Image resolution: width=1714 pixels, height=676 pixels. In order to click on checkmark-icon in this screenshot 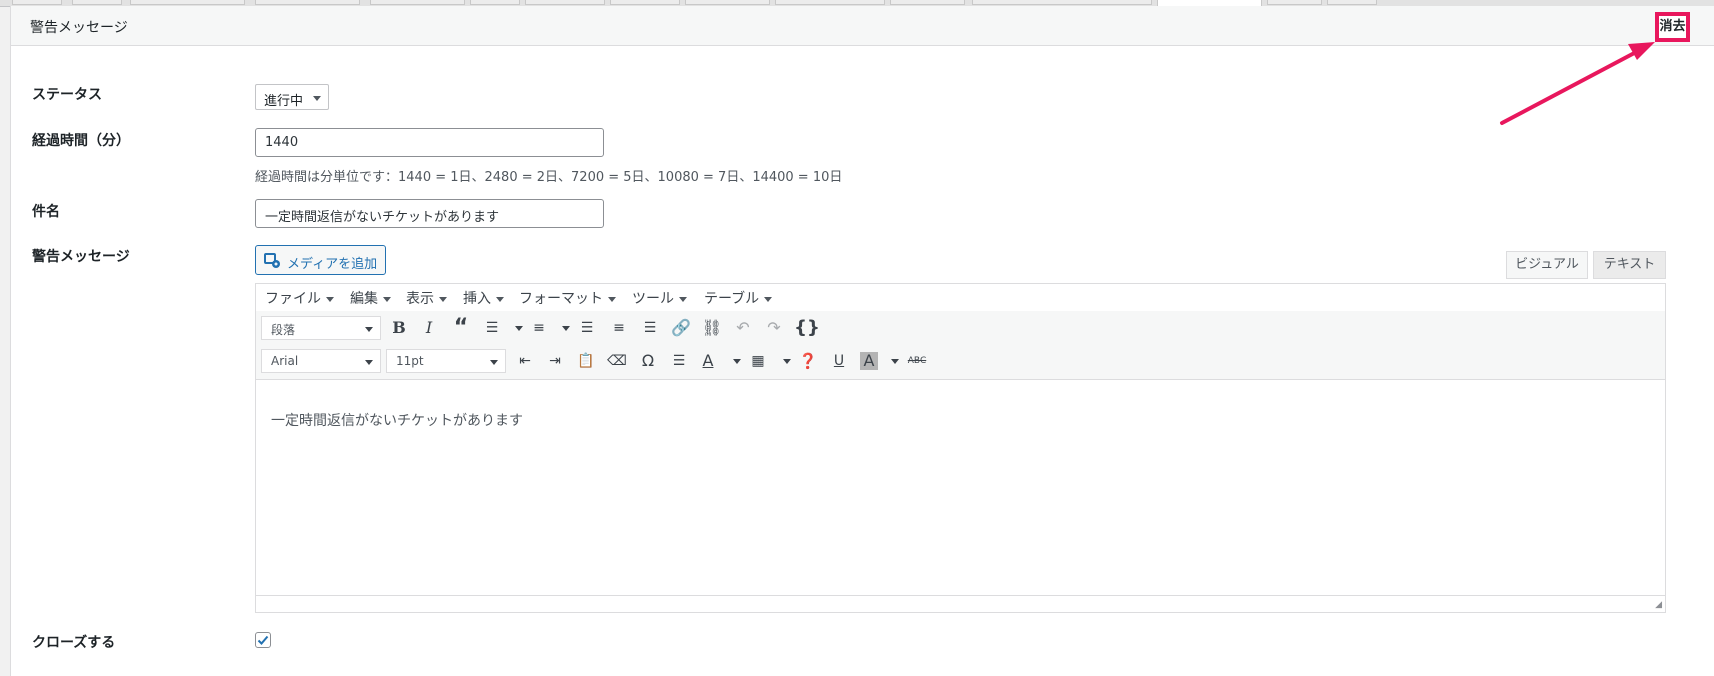, I will do `click(263, 640)`.